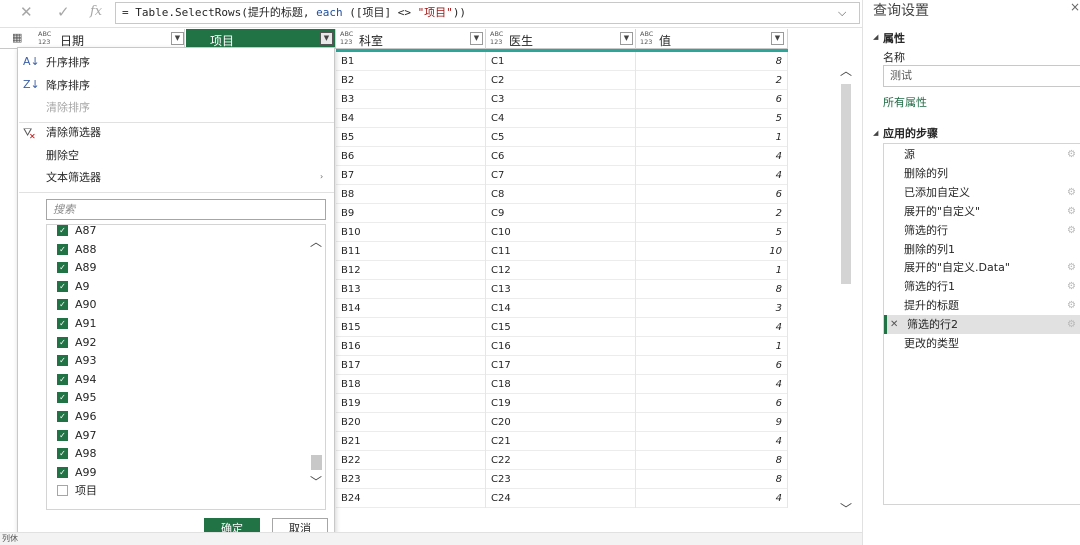  What do you see at coordinates (561, 99) in the screenshot?
I see `cell-doctor: C3` at bounding box center [561, 99].